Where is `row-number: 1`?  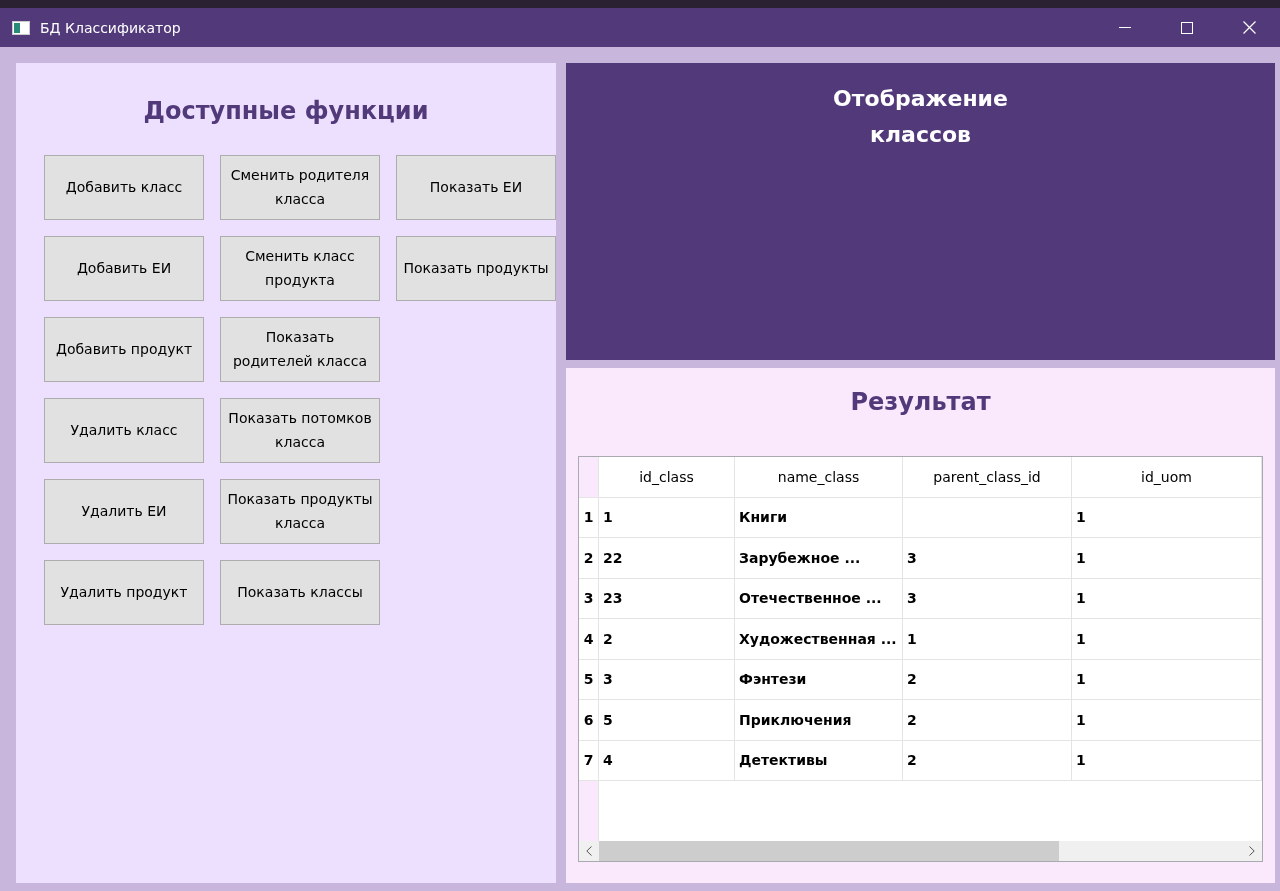 row-number: 1 is located at coordinates (589, 517).